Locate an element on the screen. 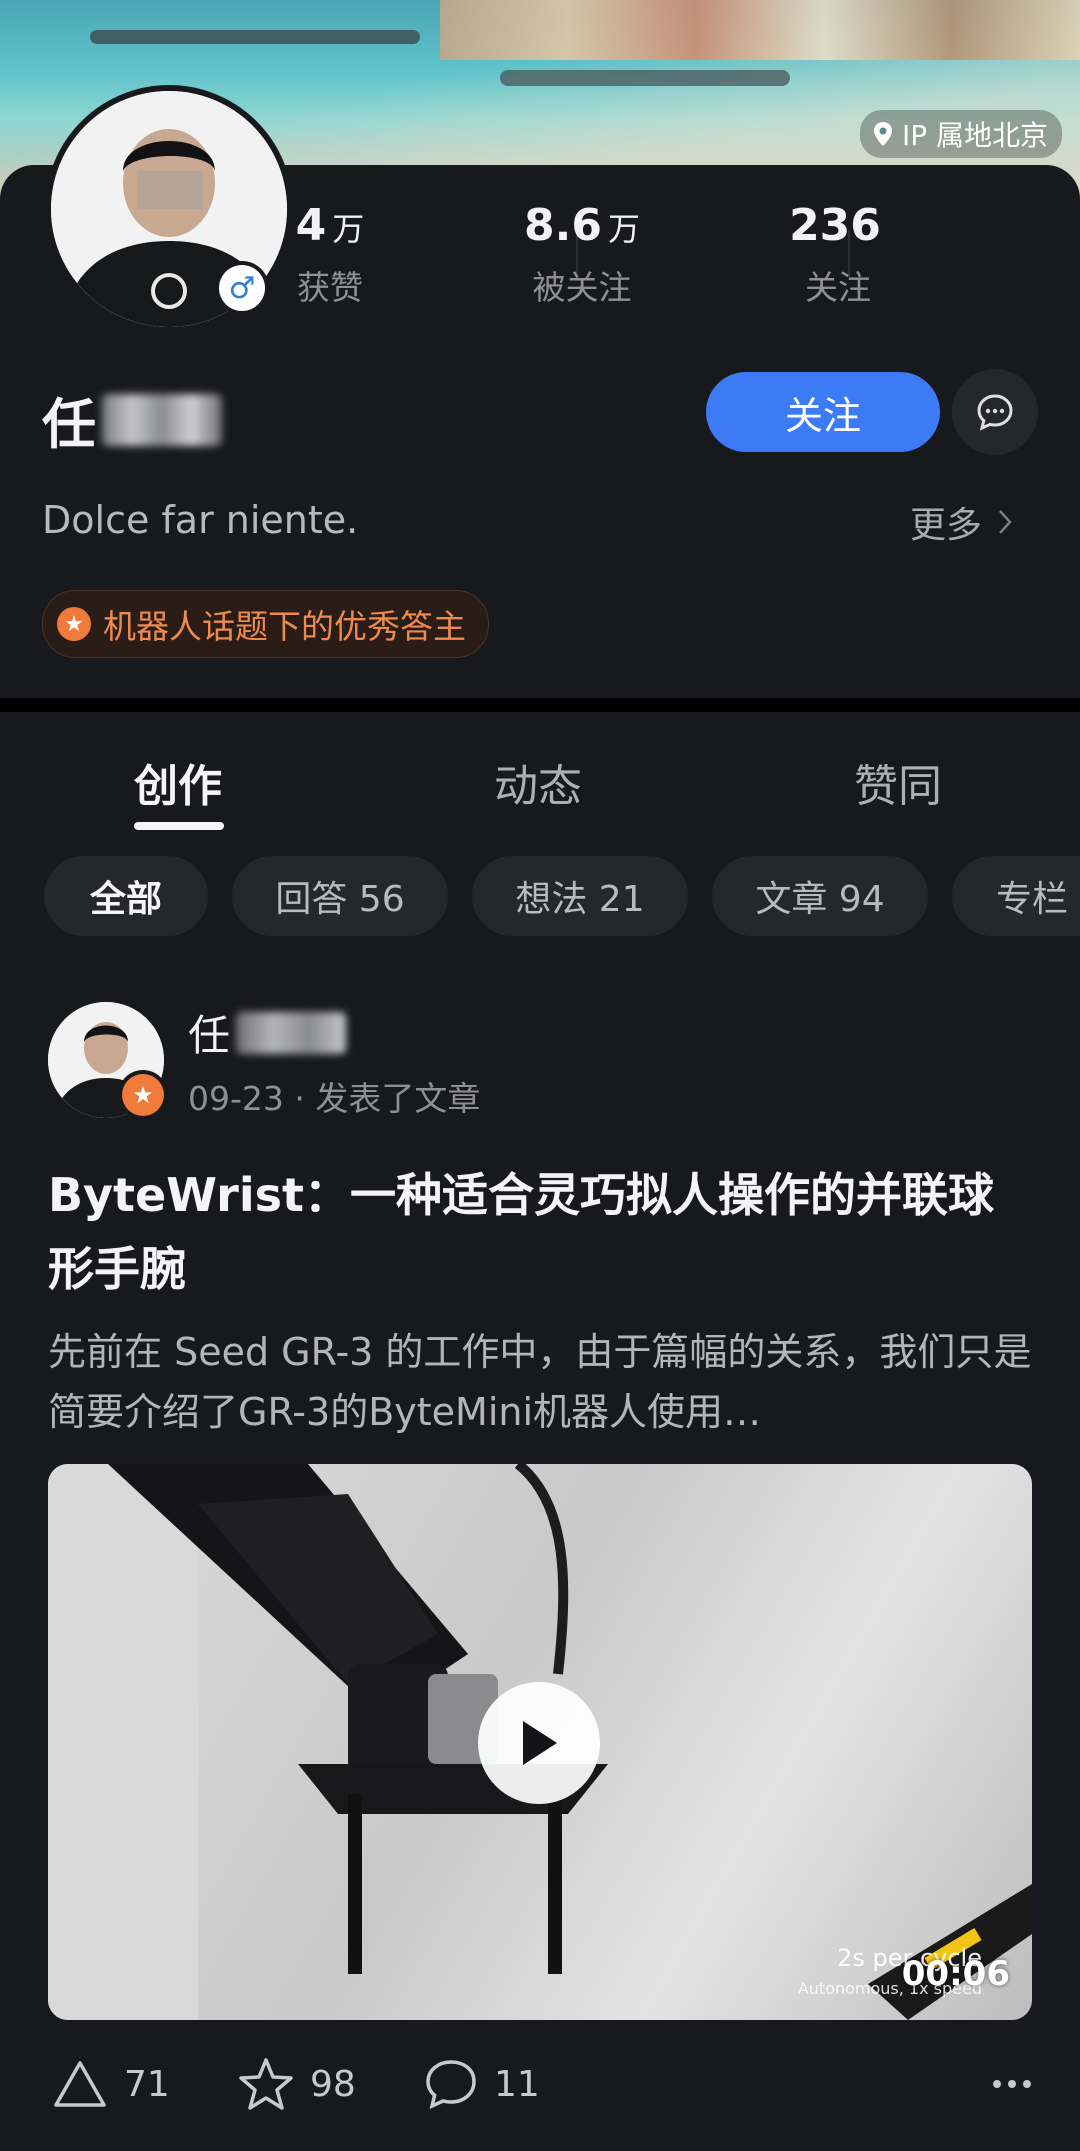 The height and width of the screenshot is (2151, 1080). tab-creation: 创作 is located at coordinates (178, 782).